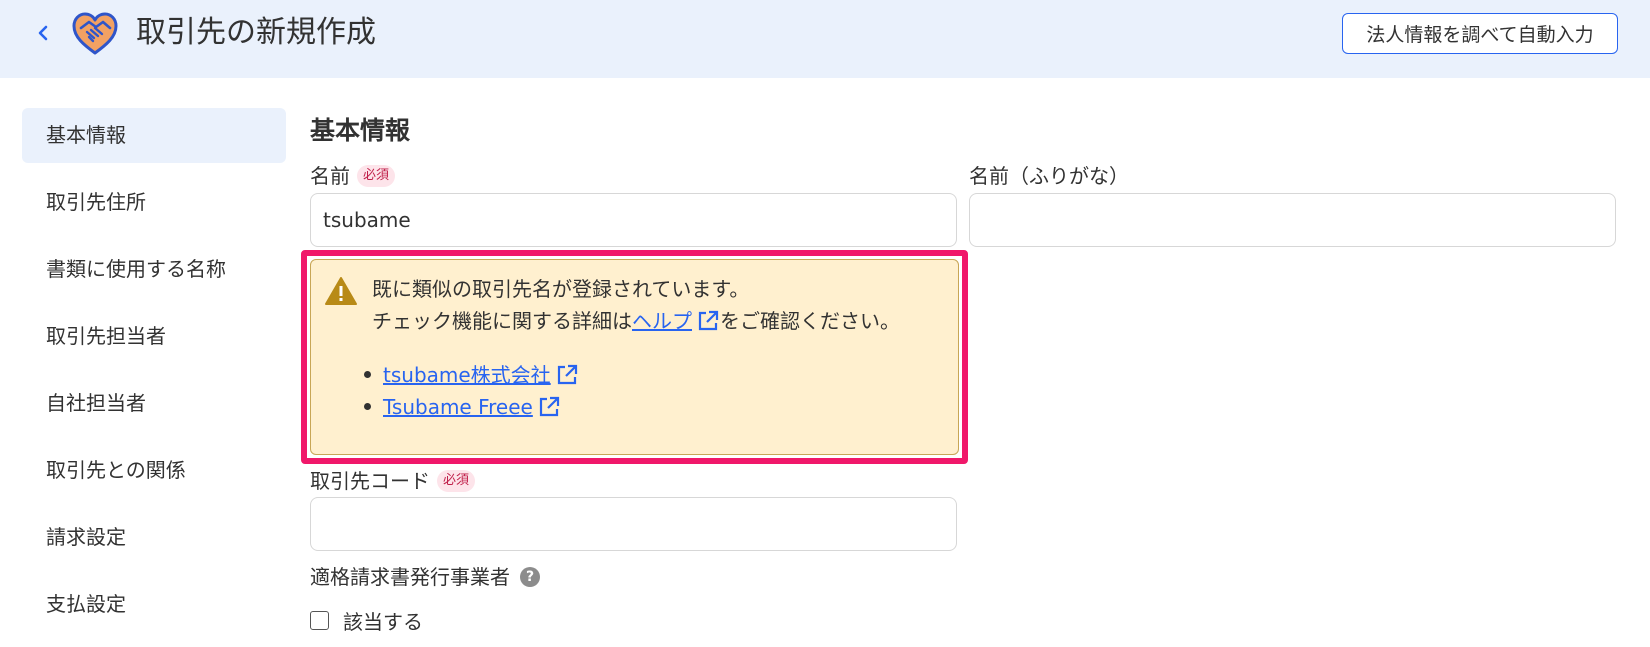  Describe the element at coordinates (154, 470) in the screenshot. I see `sidebar-item-relationship: 取引先との関係` at that location.